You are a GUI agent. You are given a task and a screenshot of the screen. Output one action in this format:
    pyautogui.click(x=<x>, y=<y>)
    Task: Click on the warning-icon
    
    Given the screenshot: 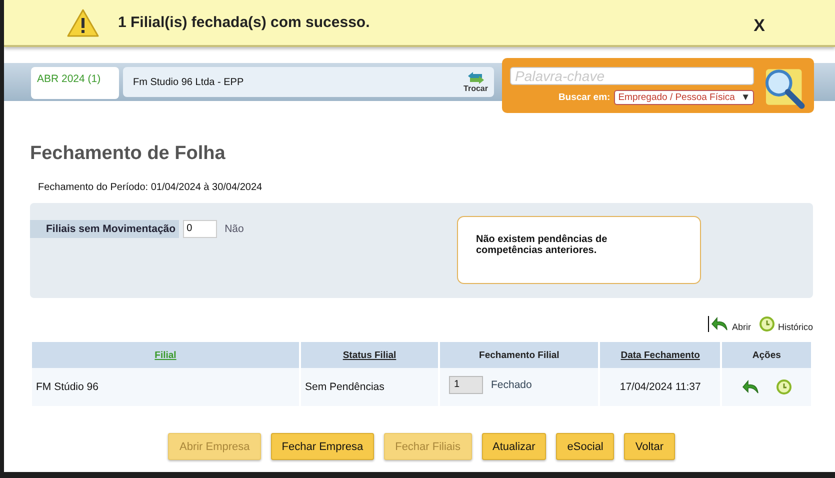 What is the action you would take?
    pyautogui.click(x=83, y=23)
    